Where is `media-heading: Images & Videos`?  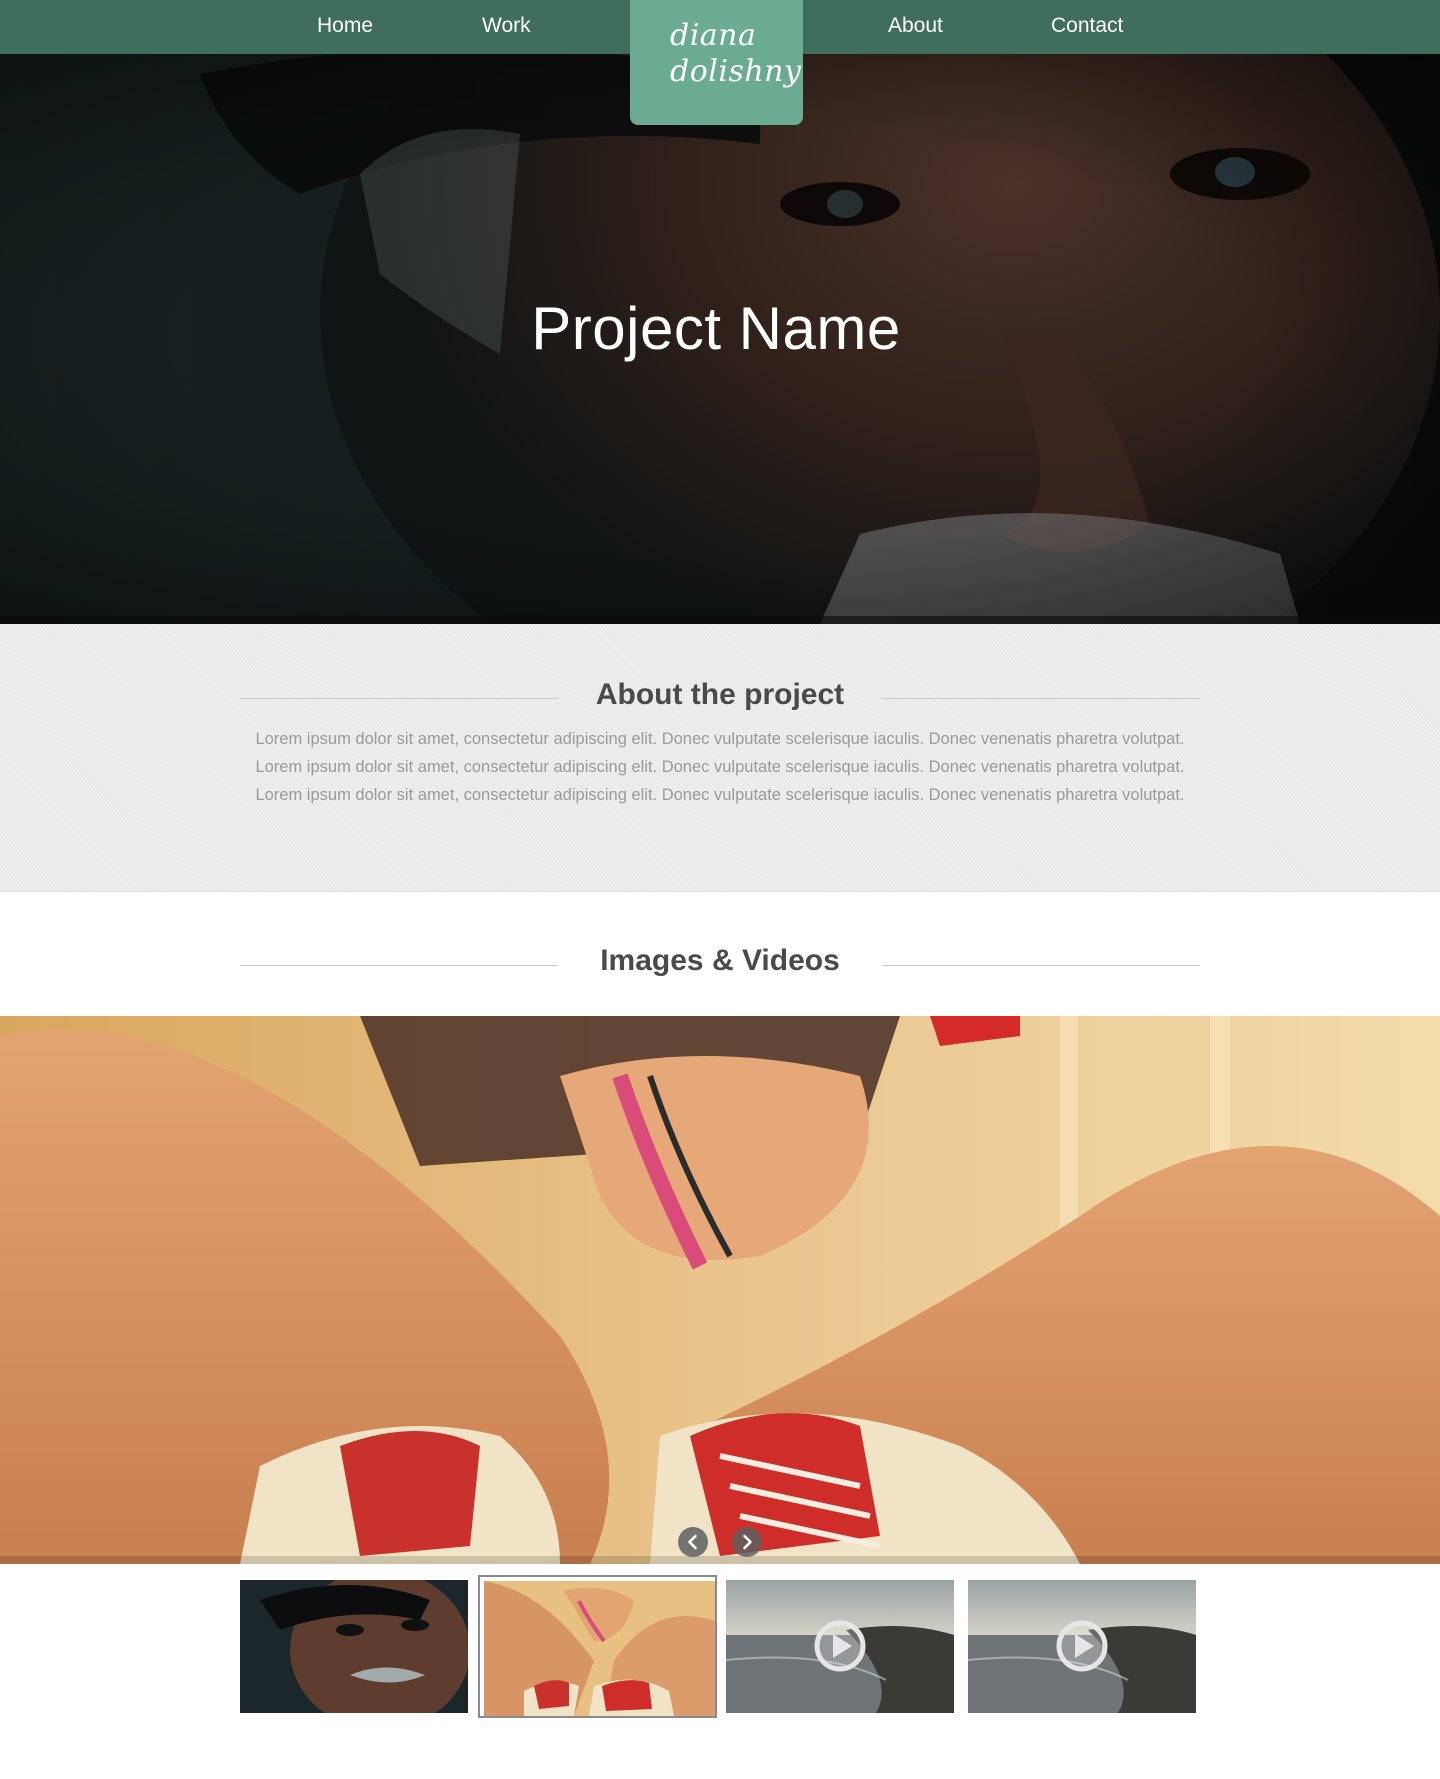 media-heading: Images & Videos is located at coordinates (720, 960).